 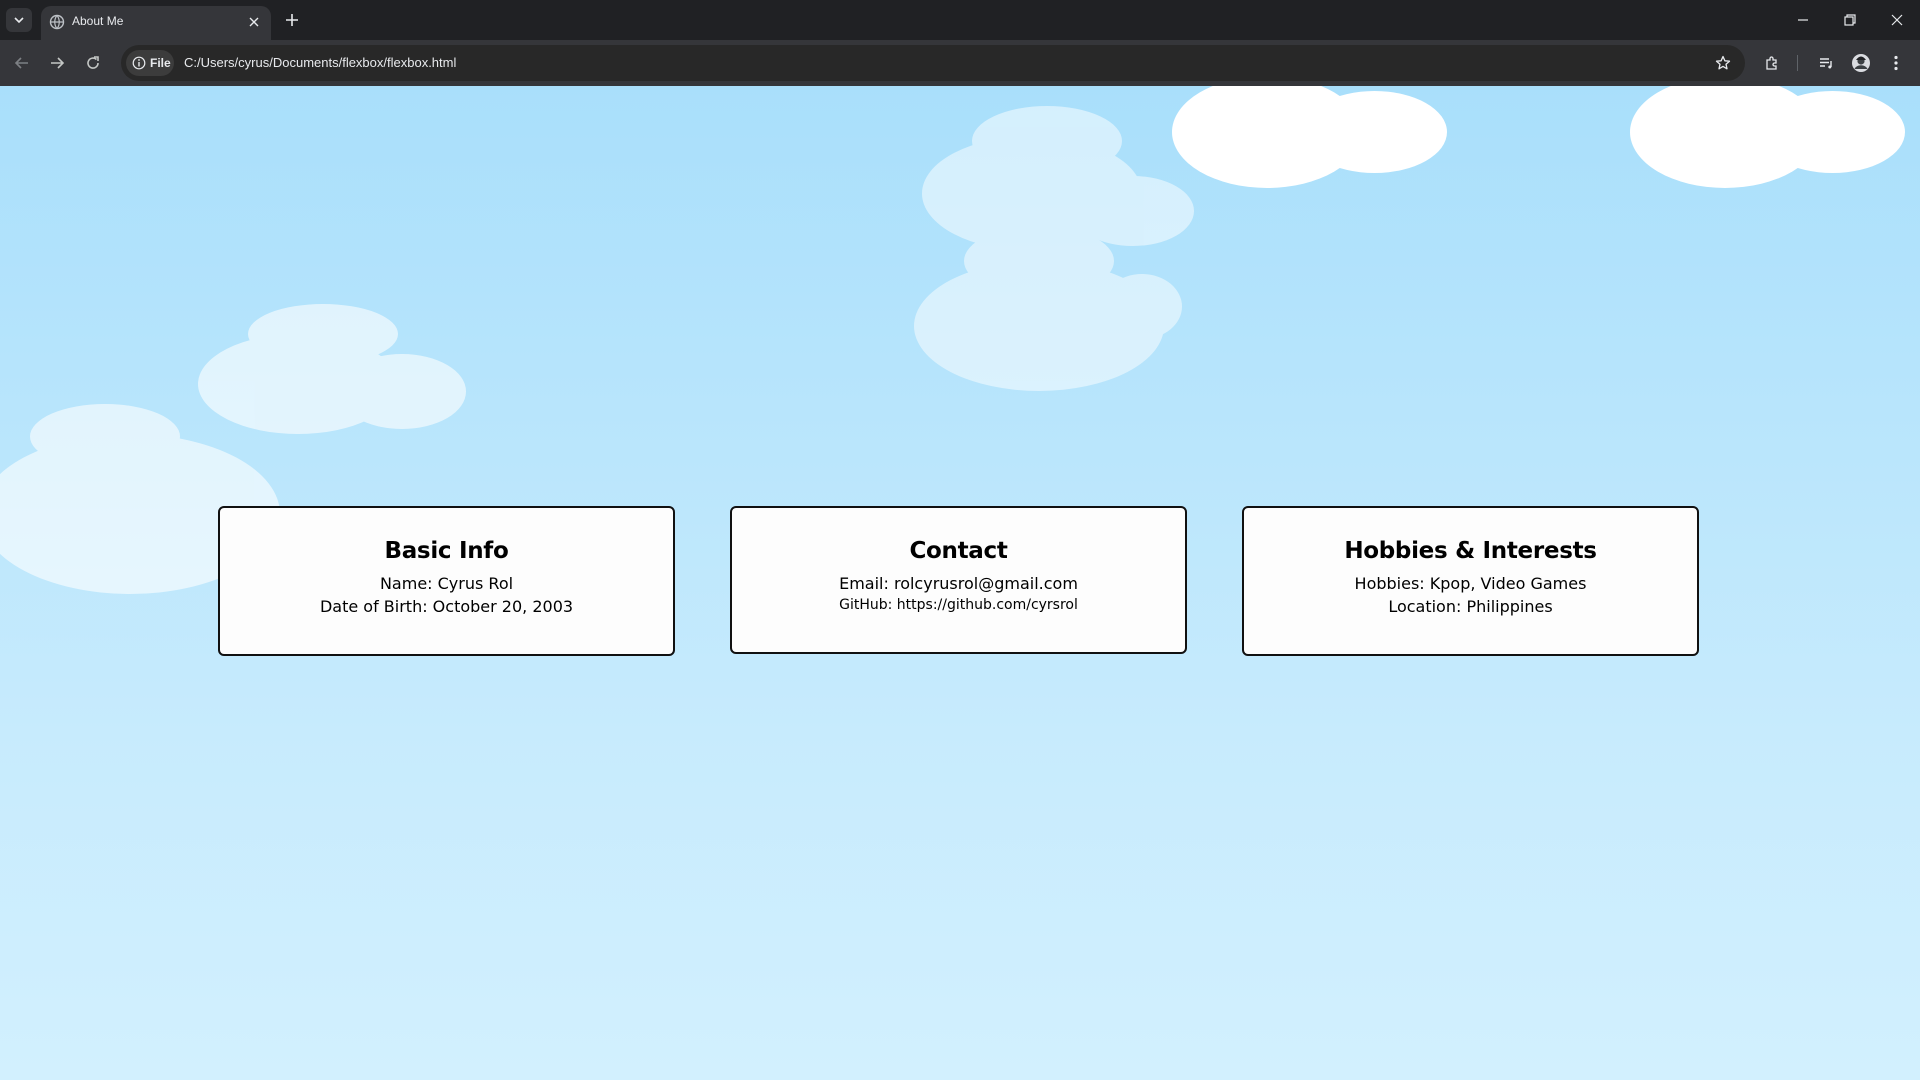 I want to click on bookmark-button, so click(x=1723, y=63).